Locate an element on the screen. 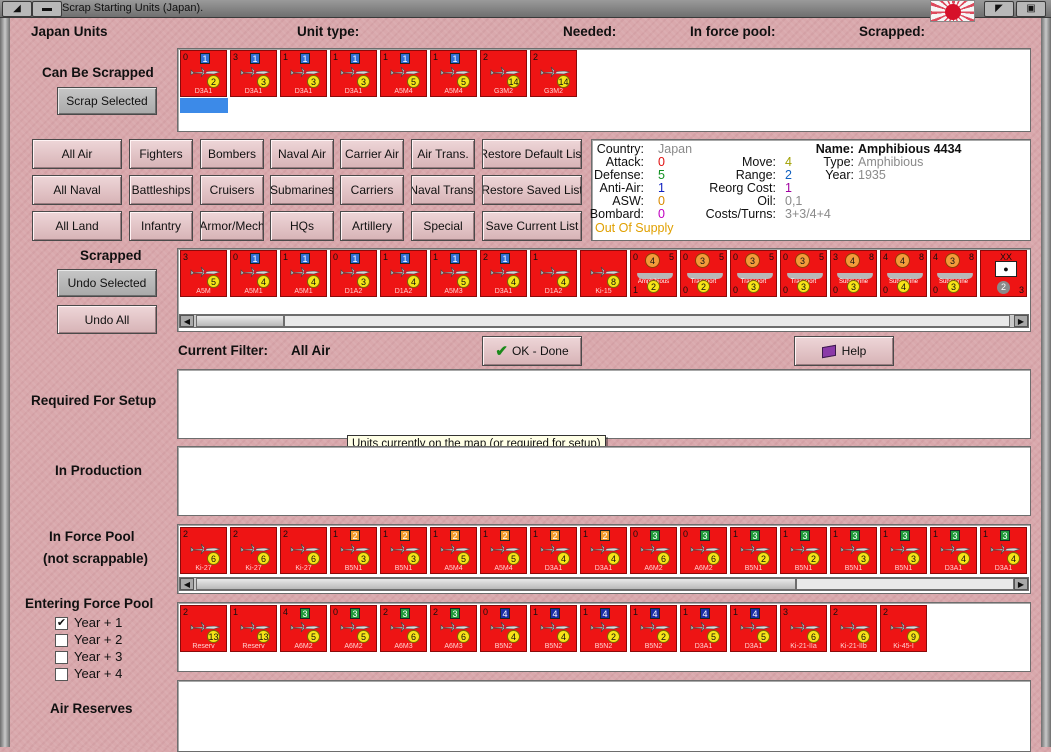  in-production-panel is located at coordinates (604, 481).